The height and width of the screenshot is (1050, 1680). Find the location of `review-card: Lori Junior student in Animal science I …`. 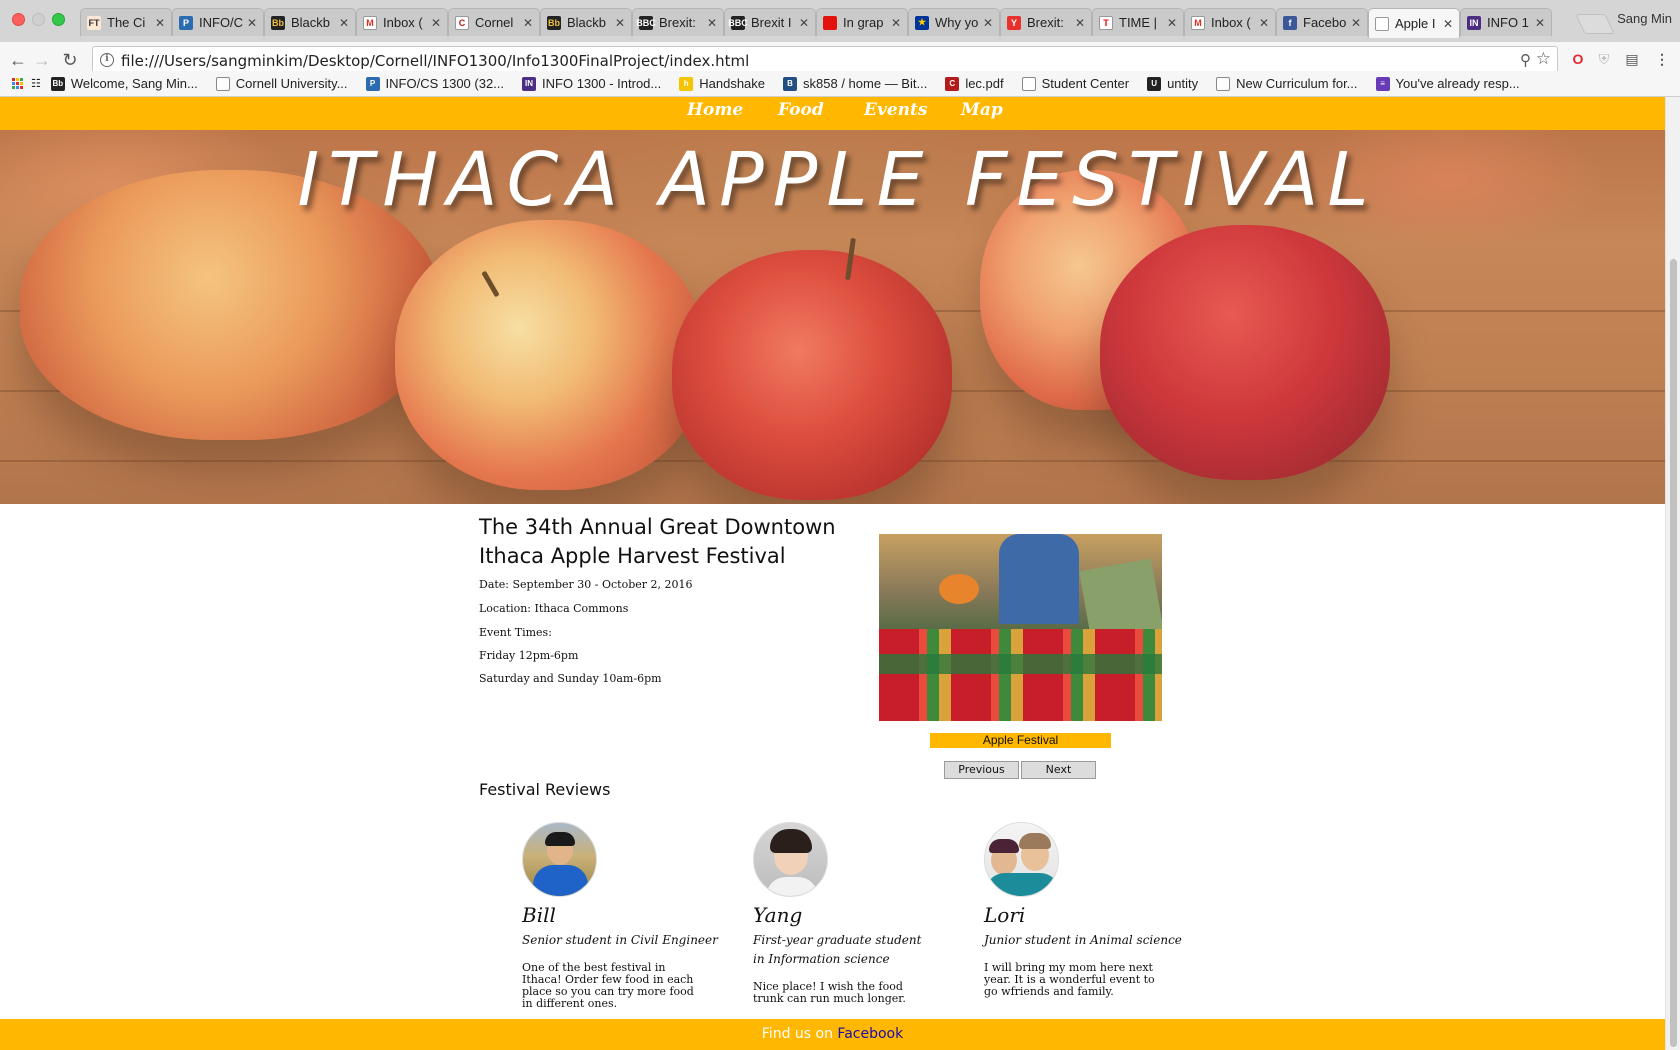

review-card: Lori Junior student in Animal science I … is located at coordinates (1084, 910).